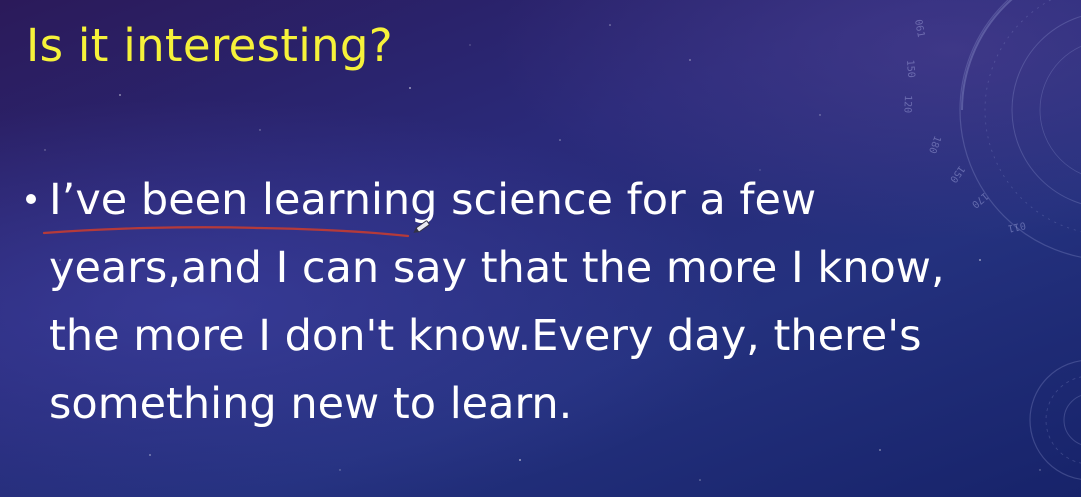 The width and height of the screenshot is (1081, 497). Describe the element at coordinates (910, 68) in the screenshot. I see `decoration-tick-label: 150` at that location.